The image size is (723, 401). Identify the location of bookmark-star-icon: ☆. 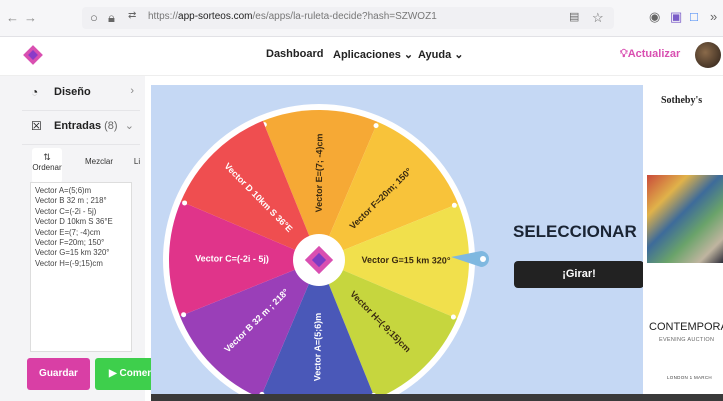
(598, 18).